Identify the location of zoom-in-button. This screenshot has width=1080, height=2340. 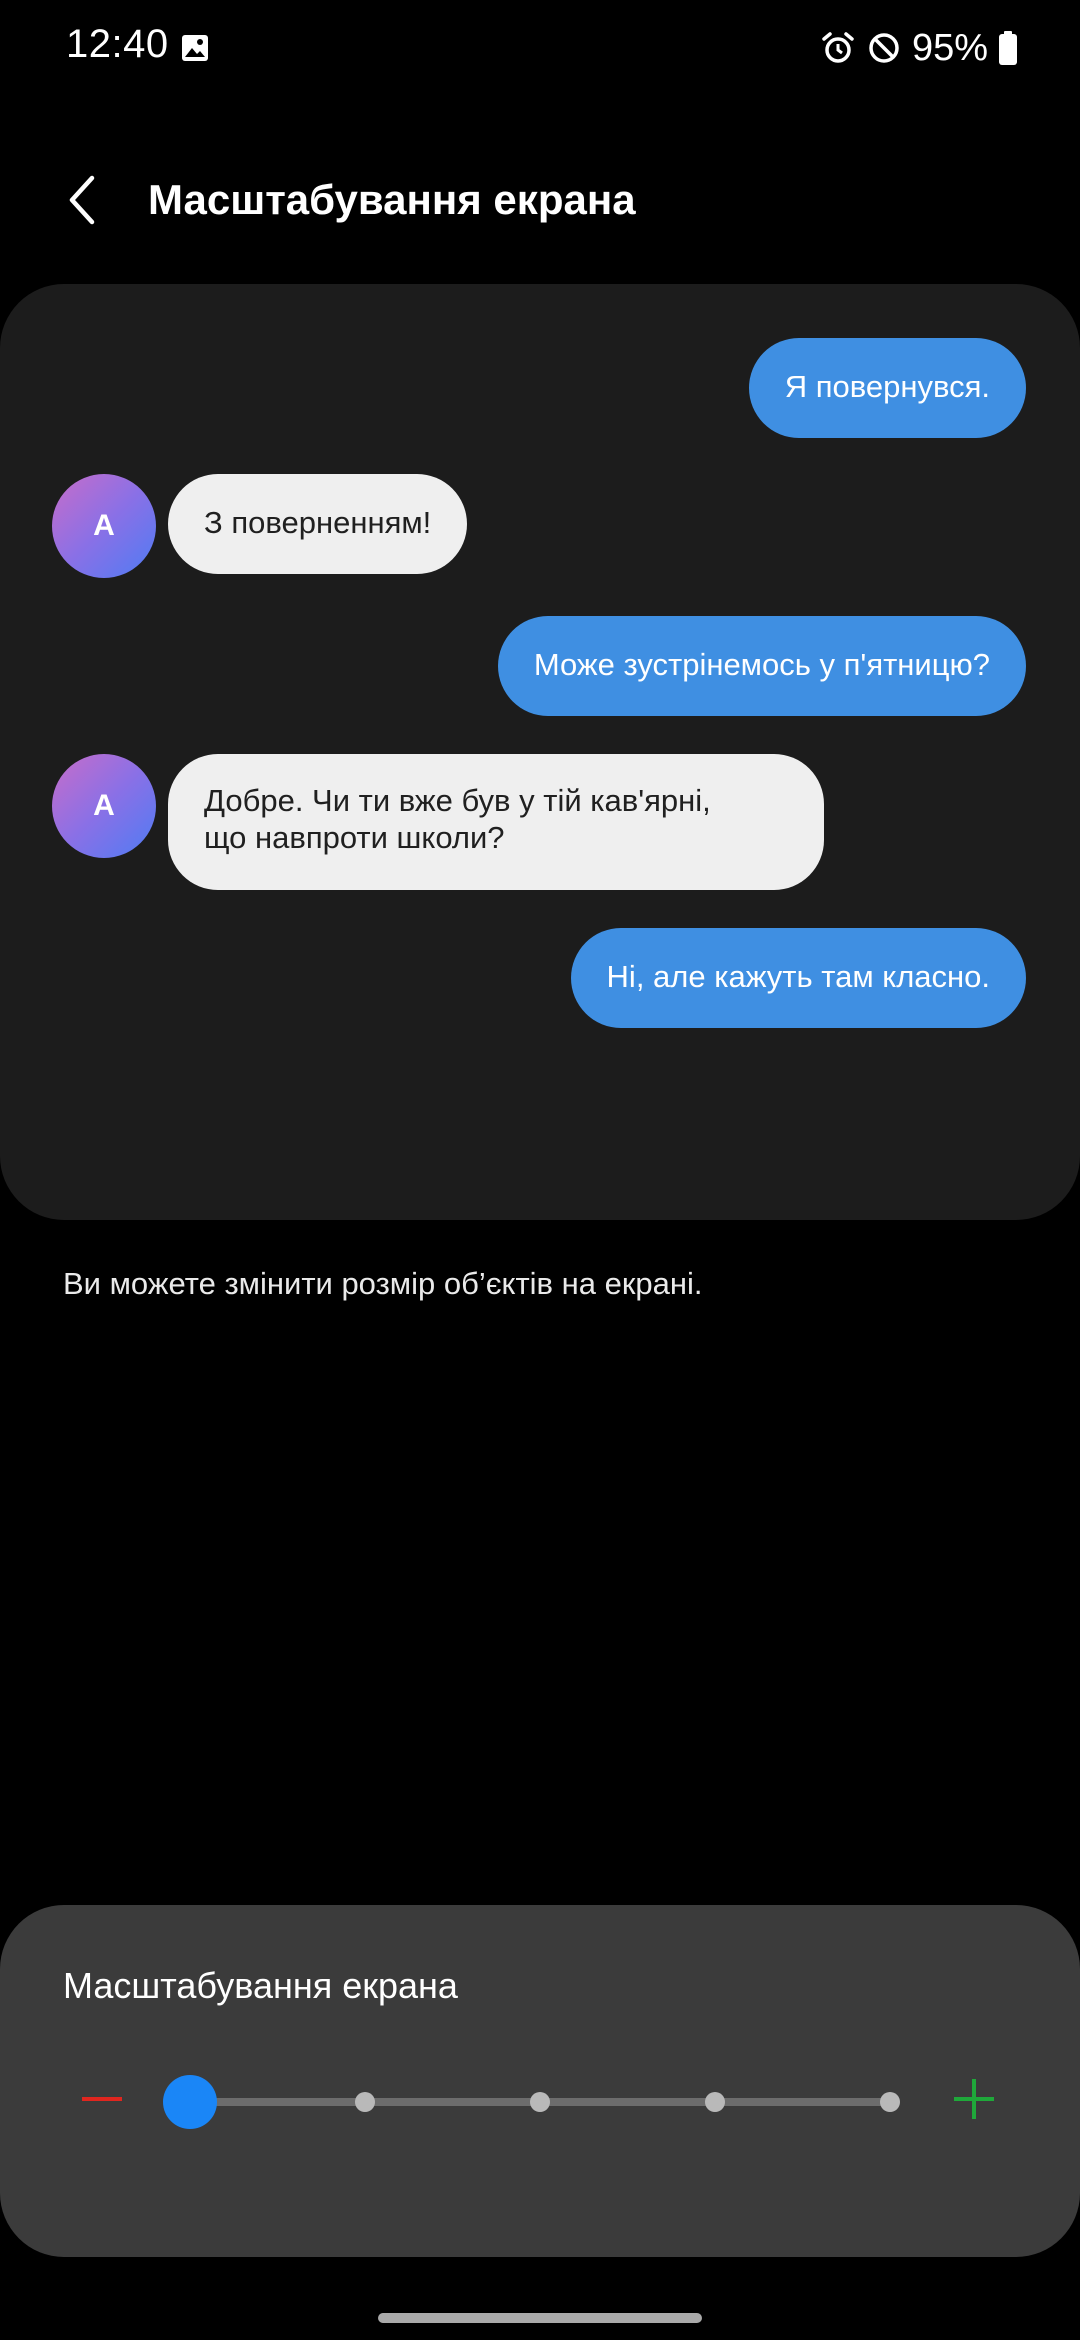
(974, 2101).